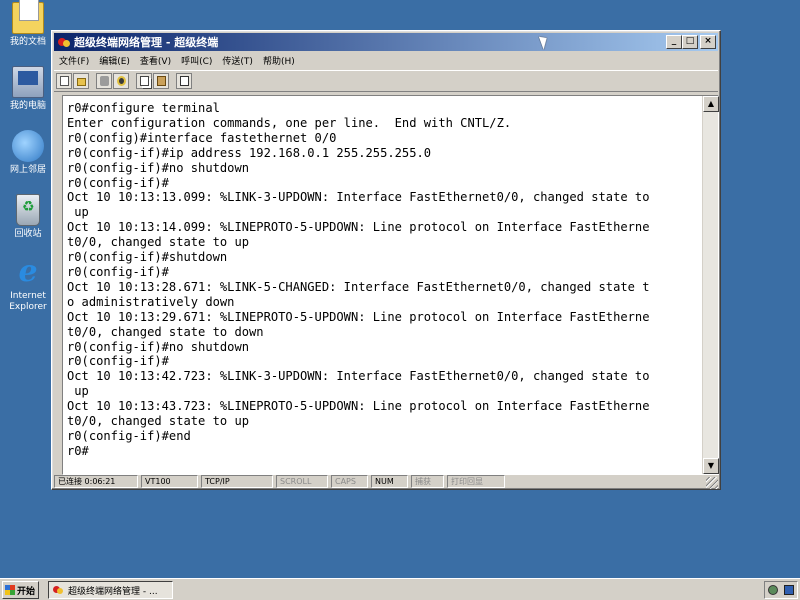  I want to click on tray-app-icon, so click(789, 590).